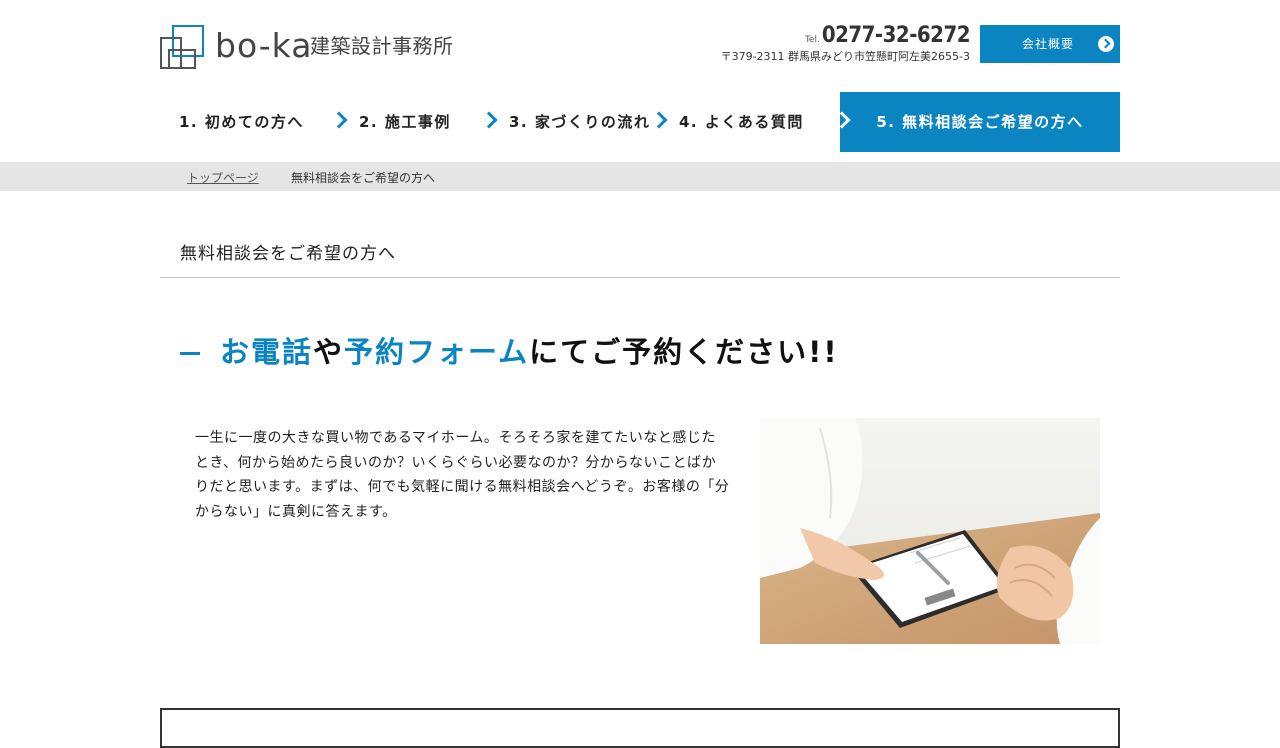  I want to click on consultation-photo, so click(930, 531).